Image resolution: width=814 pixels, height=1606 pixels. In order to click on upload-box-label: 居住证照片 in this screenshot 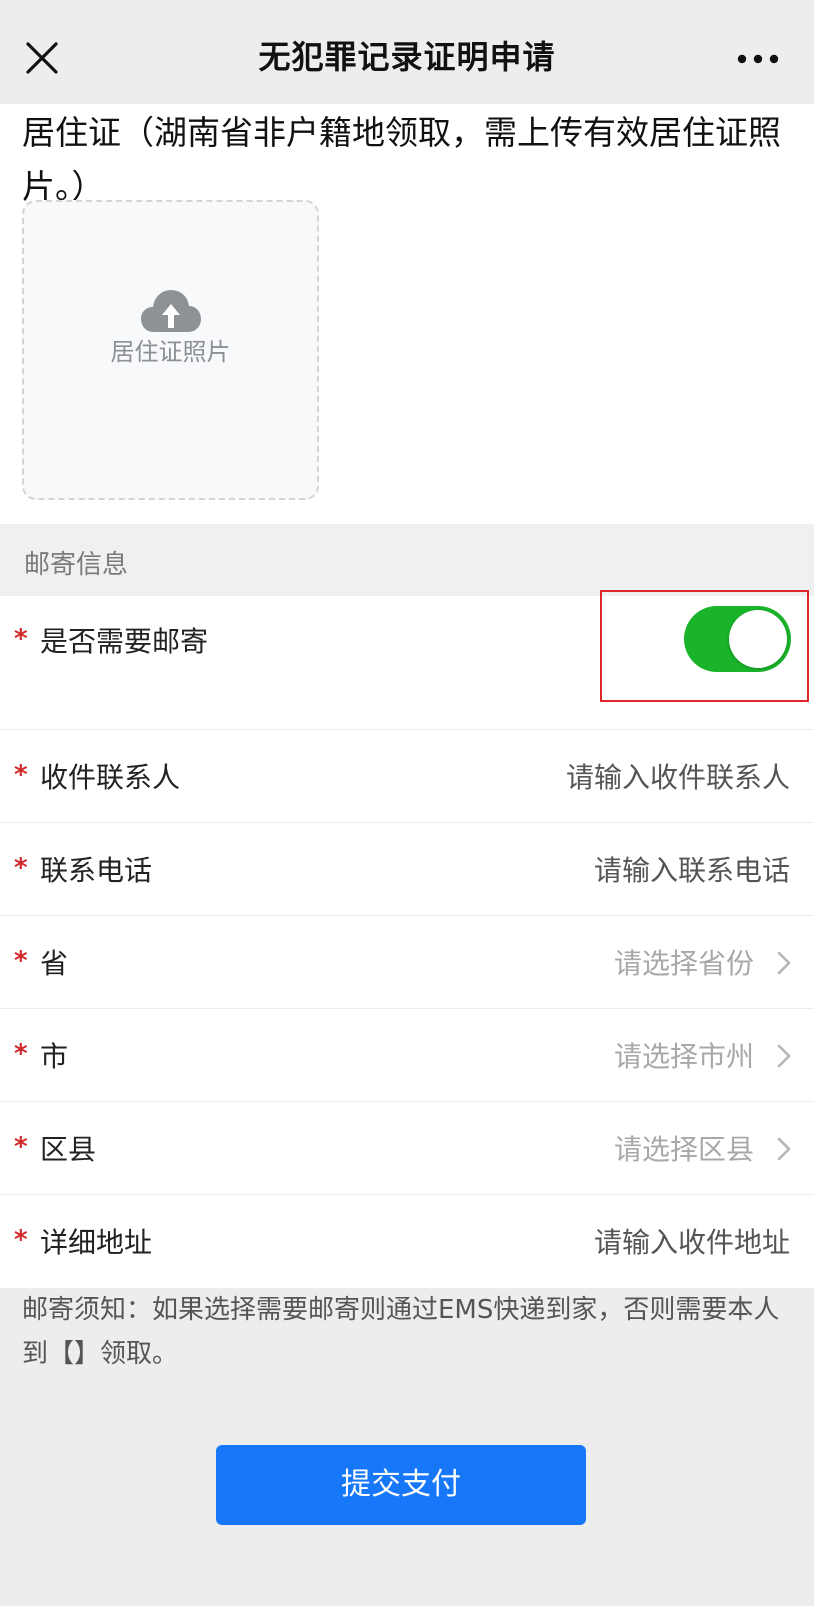, I will do `click(170, 352)`.